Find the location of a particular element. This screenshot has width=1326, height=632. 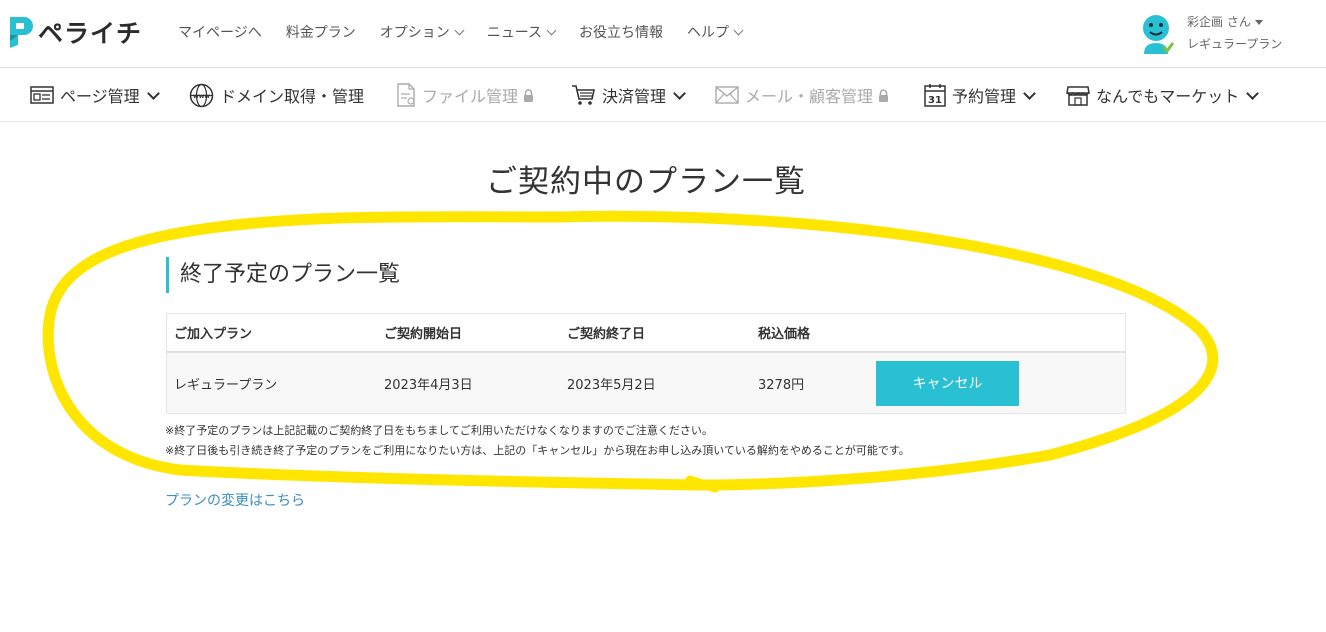

user-name: 彩企画 さん is located at coordinates (1225, 21).